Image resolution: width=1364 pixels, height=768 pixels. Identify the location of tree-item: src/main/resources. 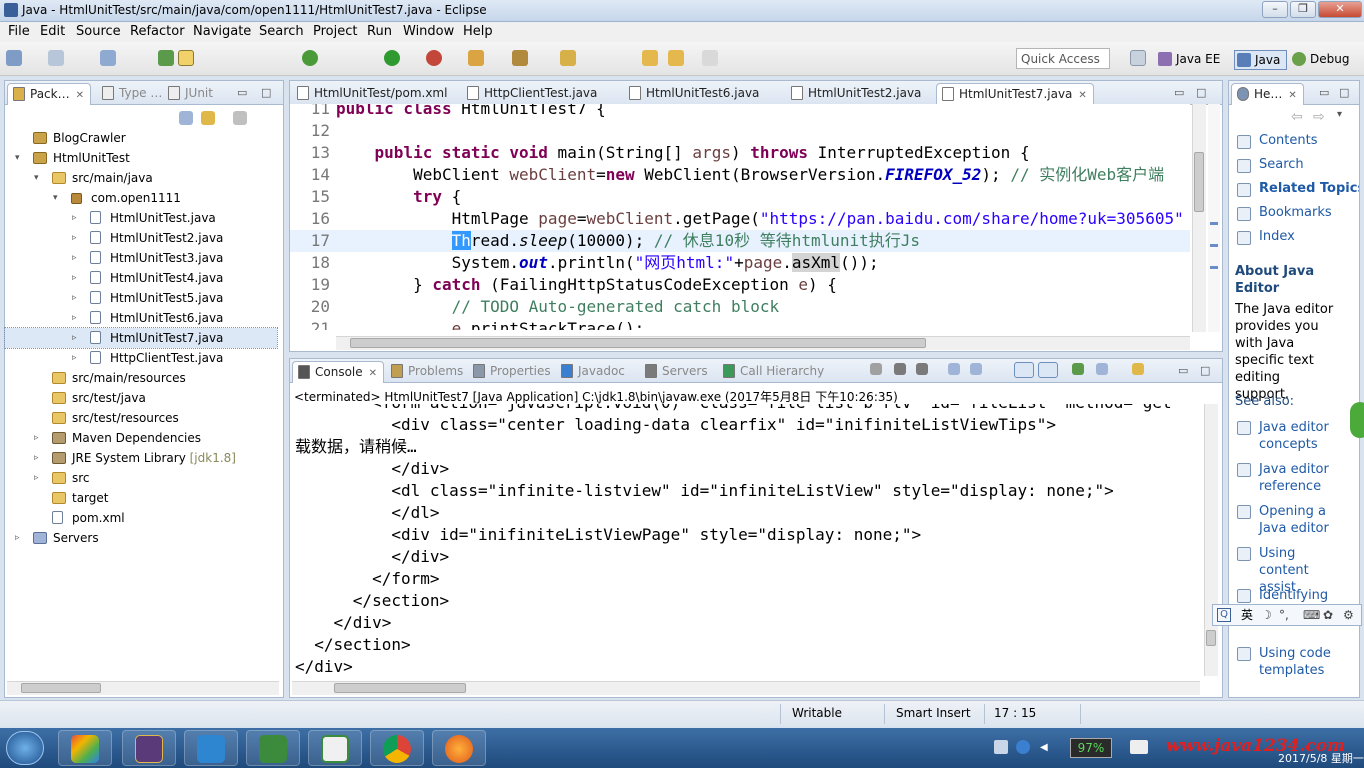
(141, 378).